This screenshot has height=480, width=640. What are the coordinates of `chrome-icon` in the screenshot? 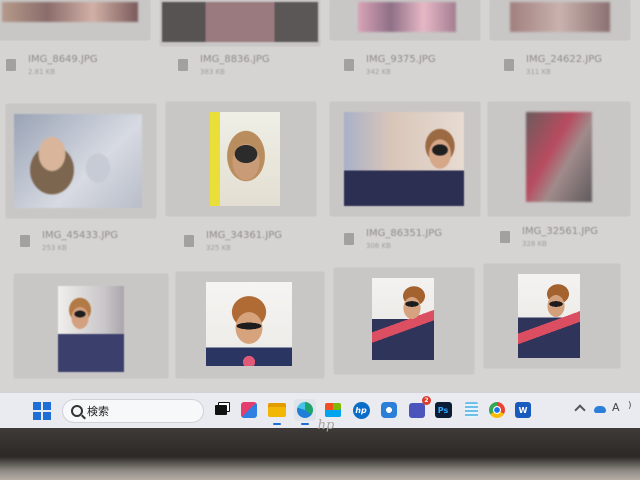 It's located at (497, 410).